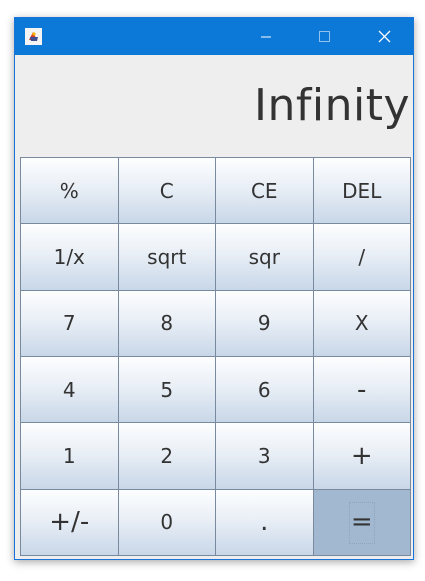 This screenshot has height=581, width=425. Describe the element at coordinates (166, 191) in the screenshot. I see `clear-button: C` at that location.